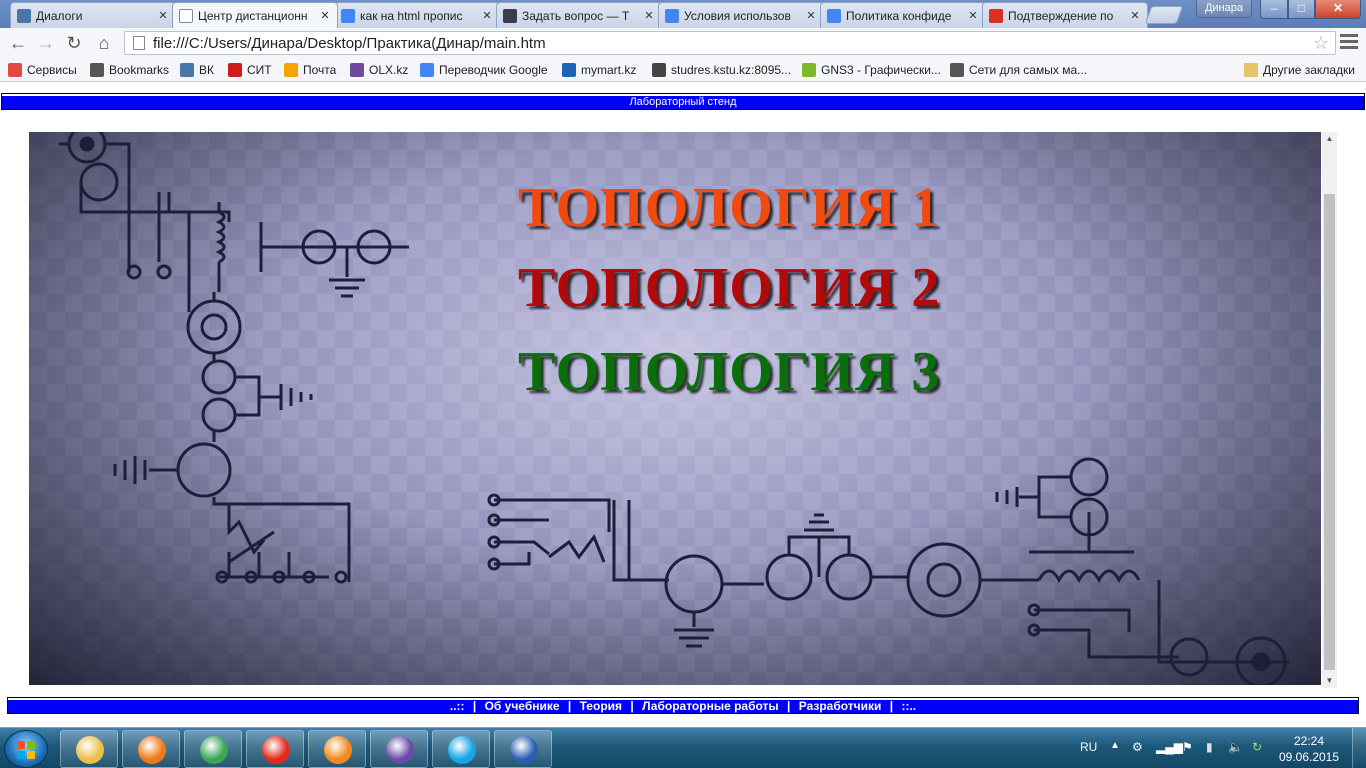 The width and height of the screenshot is (1366, 768). What do you see at coordinates (104, 43) in the screenshot?
I see `home-icon: ⌂` at bounding box center [104, 43].